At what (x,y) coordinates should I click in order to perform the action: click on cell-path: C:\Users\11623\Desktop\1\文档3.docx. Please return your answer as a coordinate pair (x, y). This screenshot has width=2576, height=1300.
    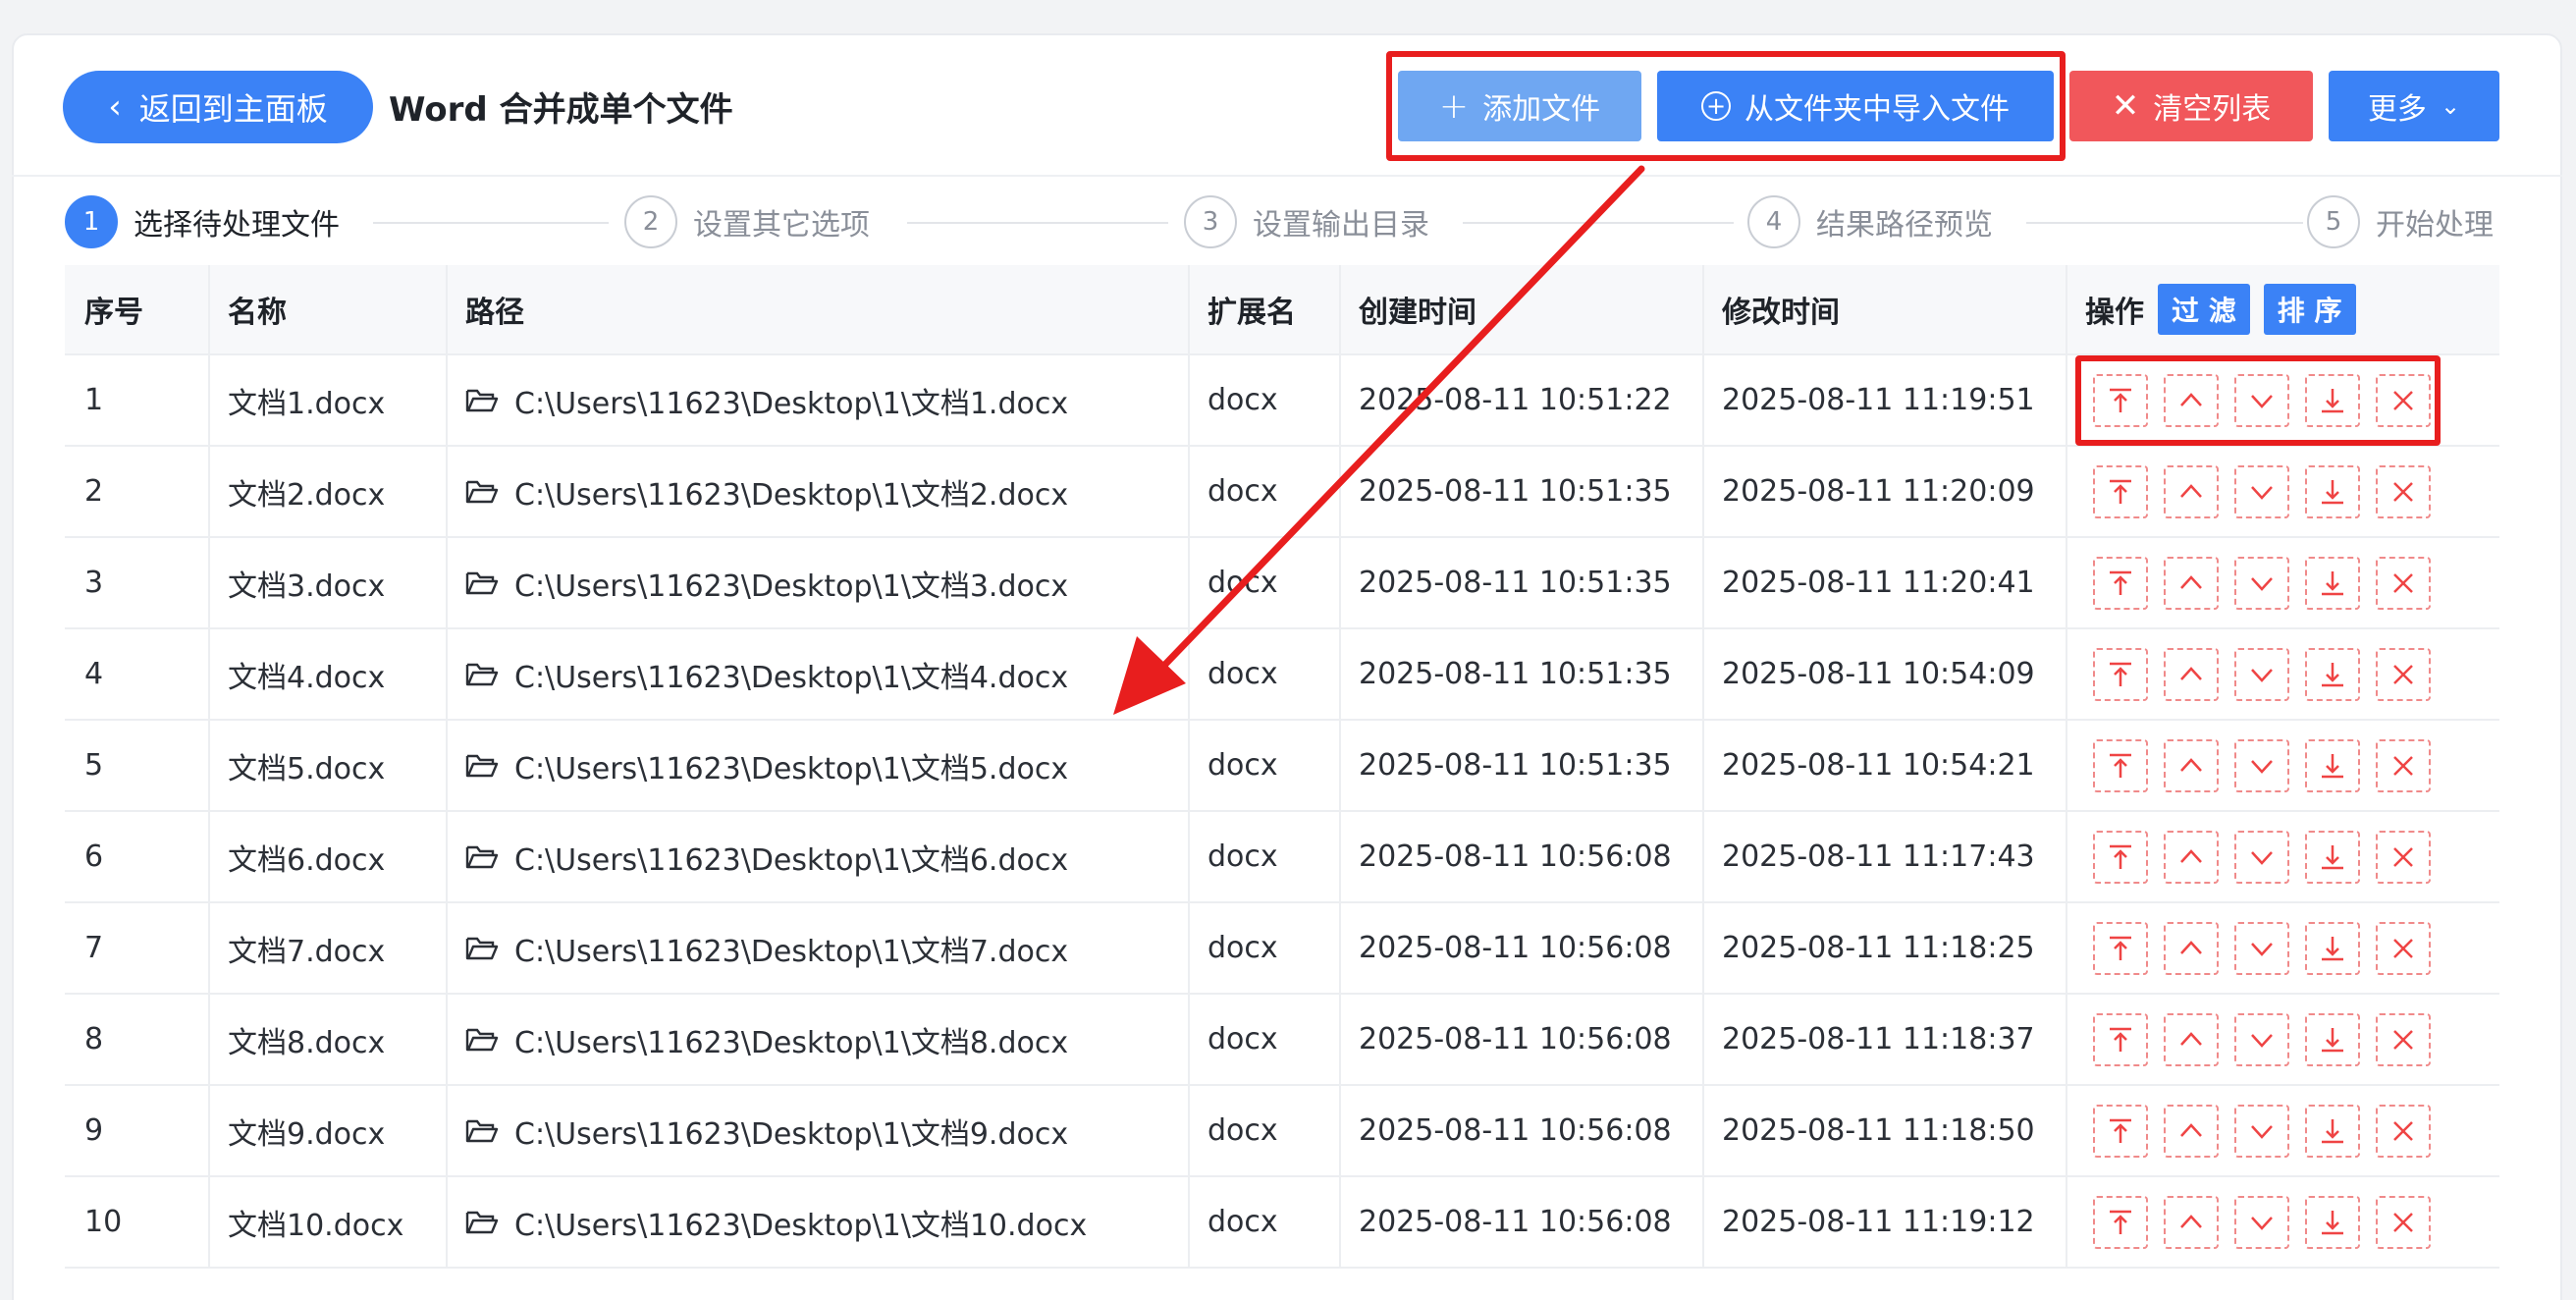
    Looking at the image, I should click on (817, 583).